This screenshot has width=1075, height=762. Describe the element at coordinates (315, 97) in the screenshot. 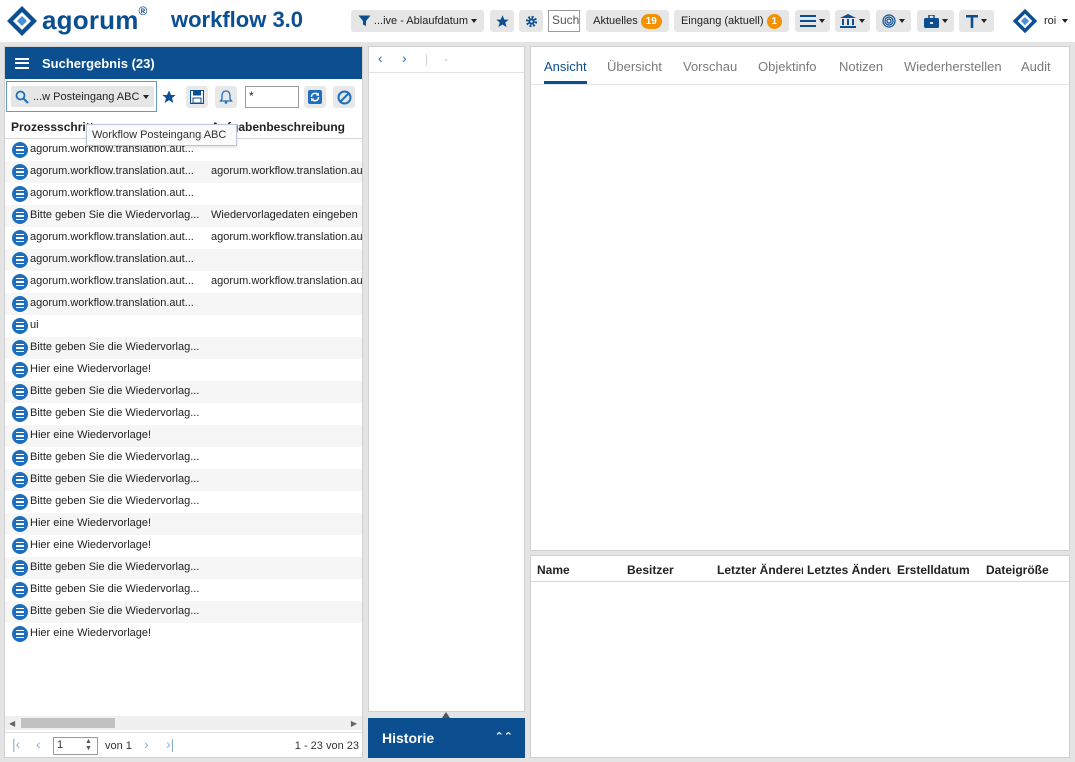

I see `refresh-button` at that location.